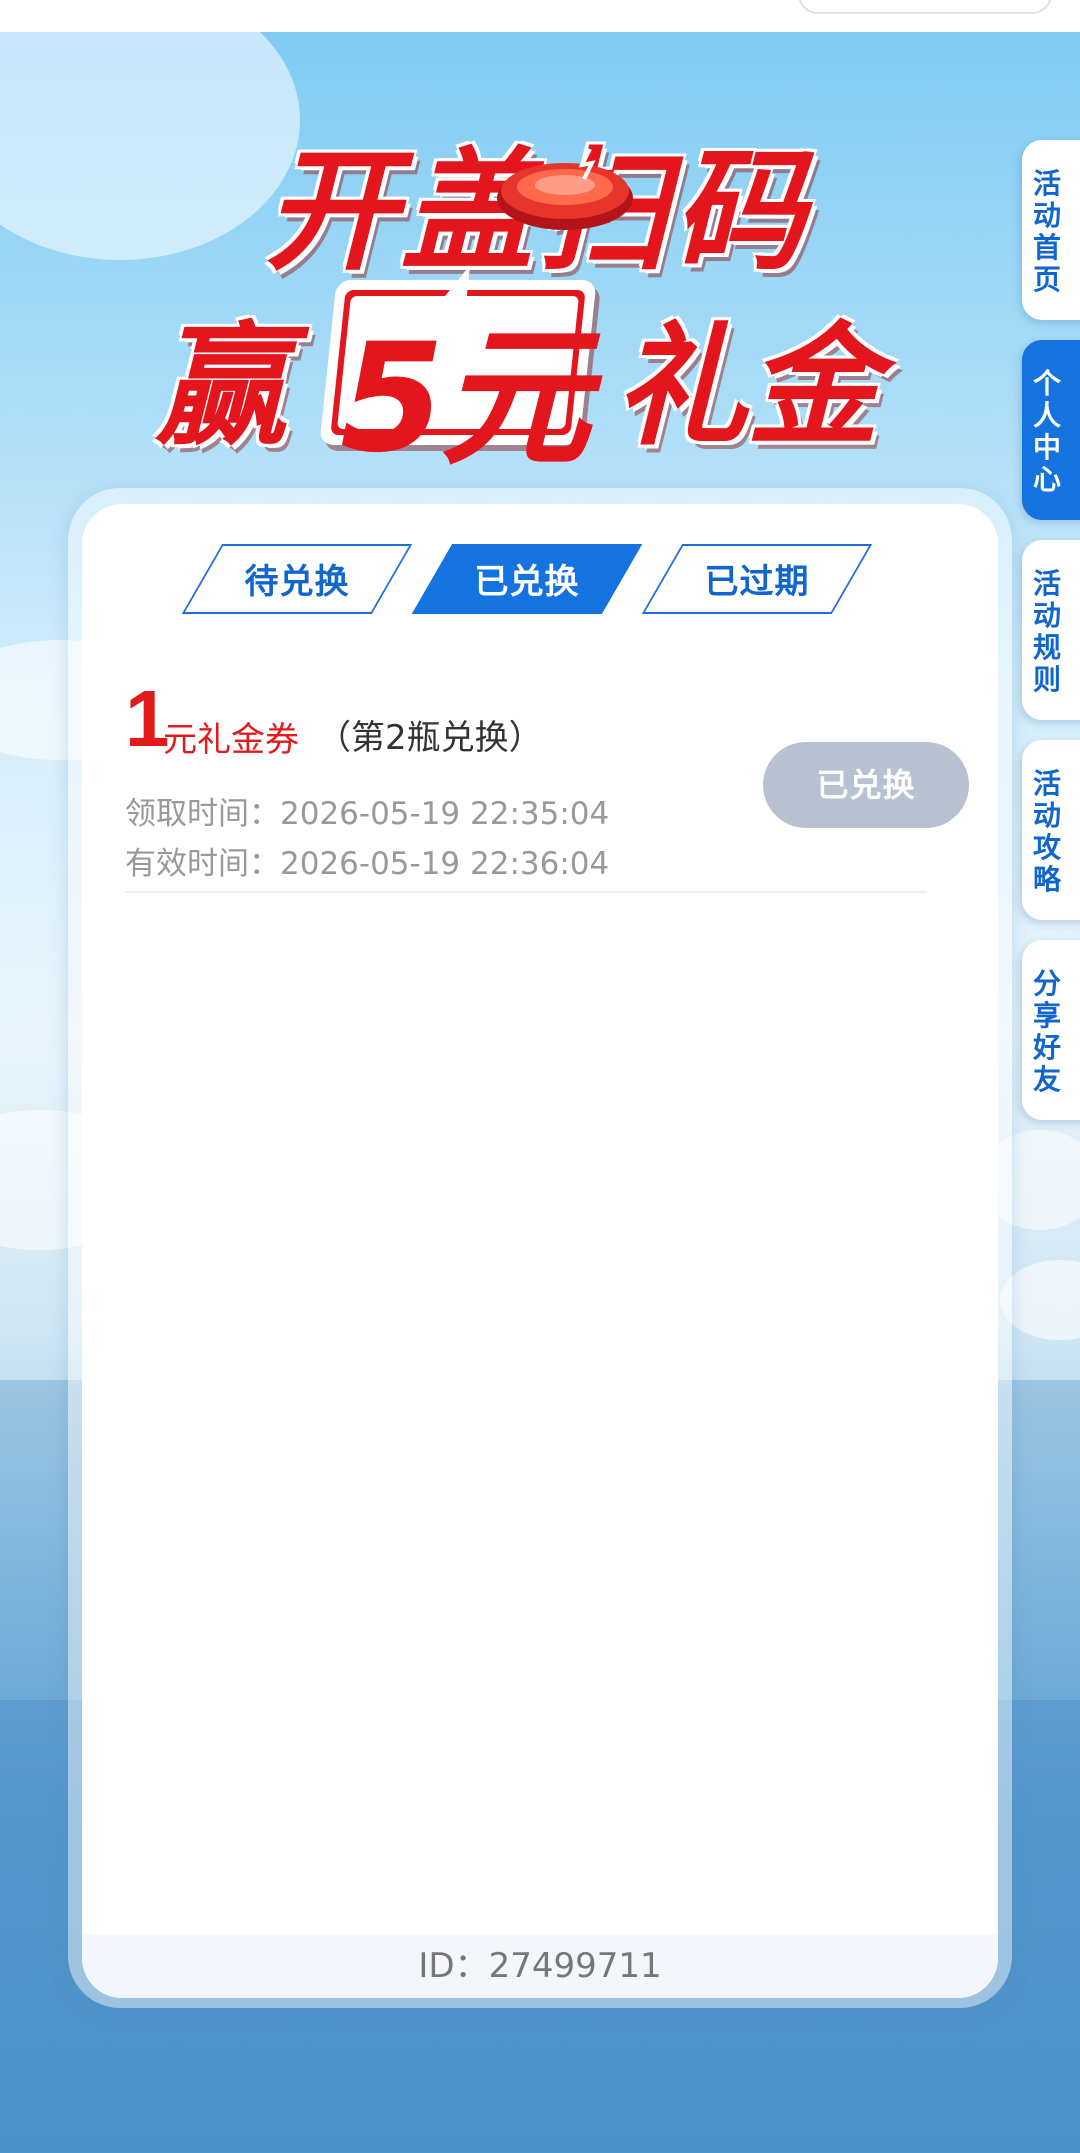 Image resolution: width=1080 pixels, height=2153 pixels. I want to click on tab-redeemed-label: 已兑换, so click(527, 582).